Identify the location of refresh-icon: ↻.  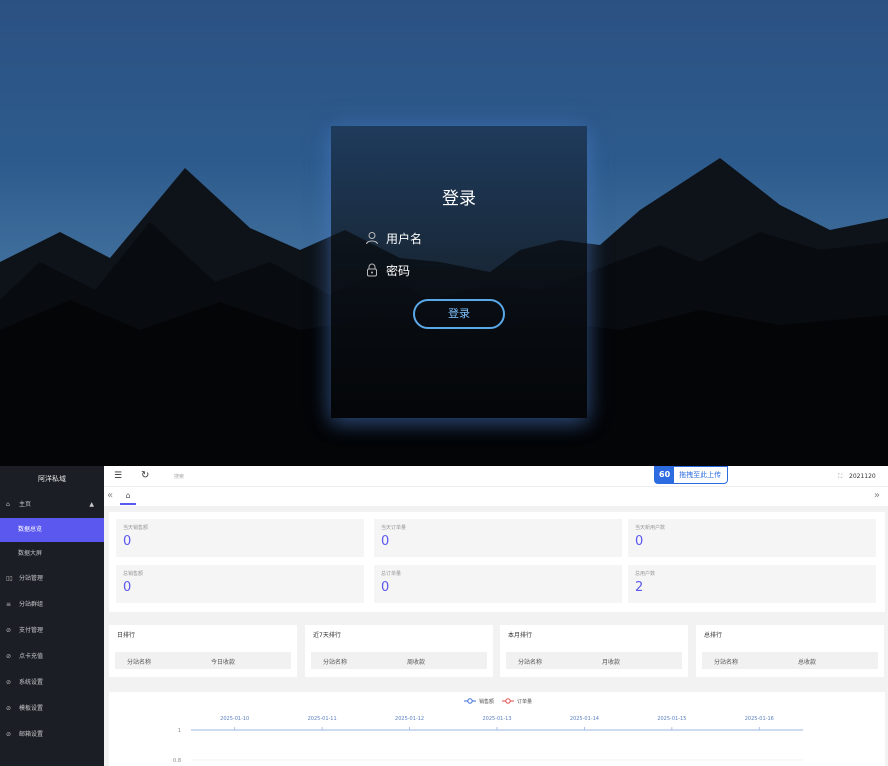
(145, 475).